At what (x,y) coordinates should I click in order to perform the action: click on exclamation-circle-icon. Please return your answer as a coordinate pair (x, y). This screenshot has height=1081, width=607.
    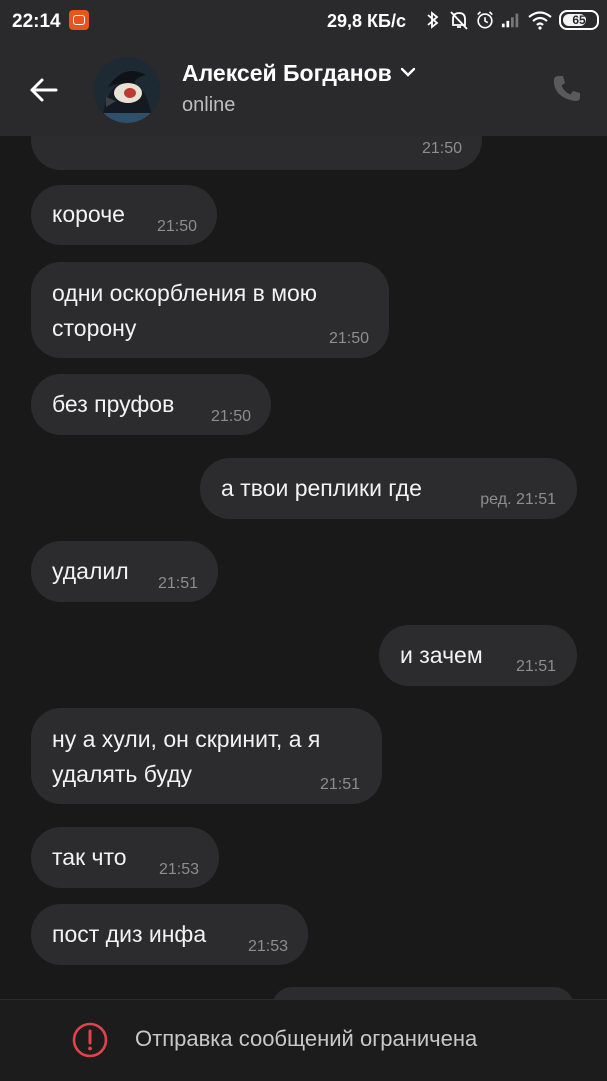
    Looking at the image, I should click on (90, 1040).